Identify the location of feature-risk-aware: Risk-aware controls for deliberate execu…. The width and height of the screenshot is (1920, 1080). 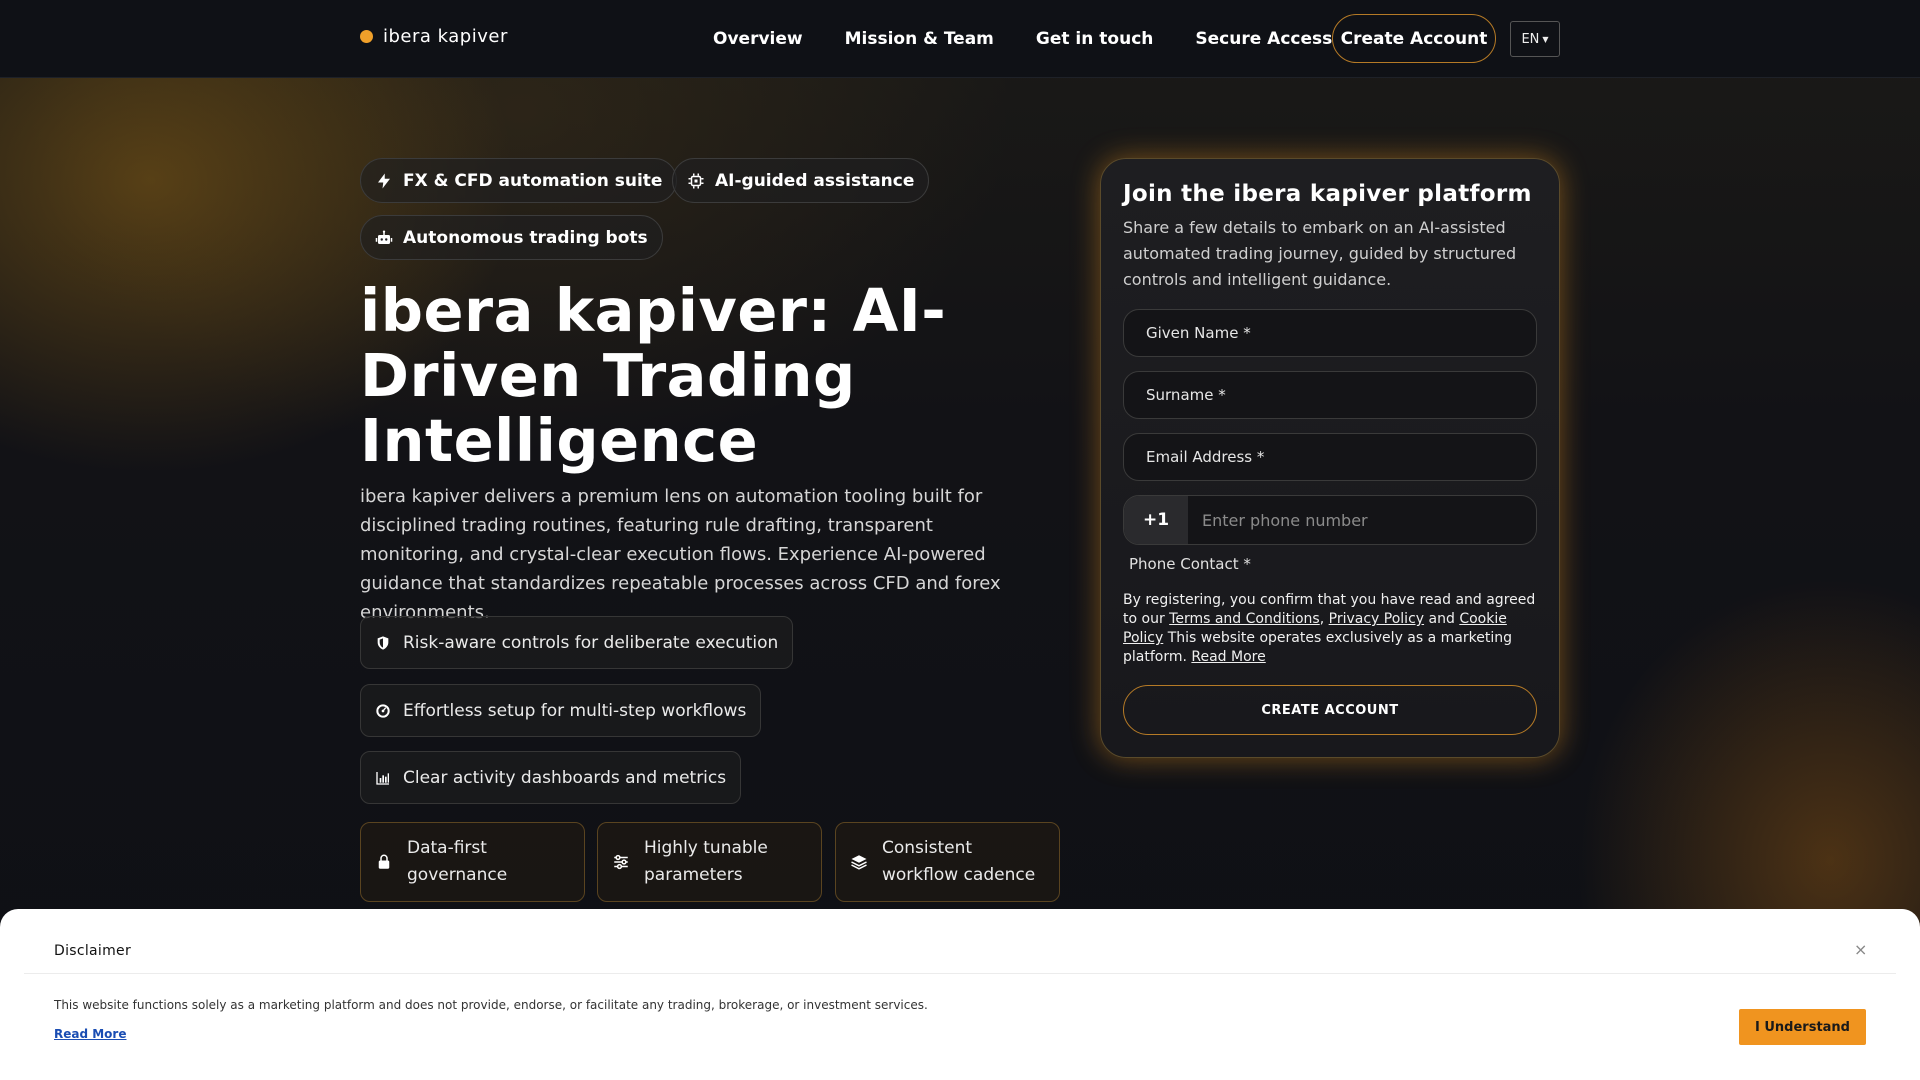
(577, 642).